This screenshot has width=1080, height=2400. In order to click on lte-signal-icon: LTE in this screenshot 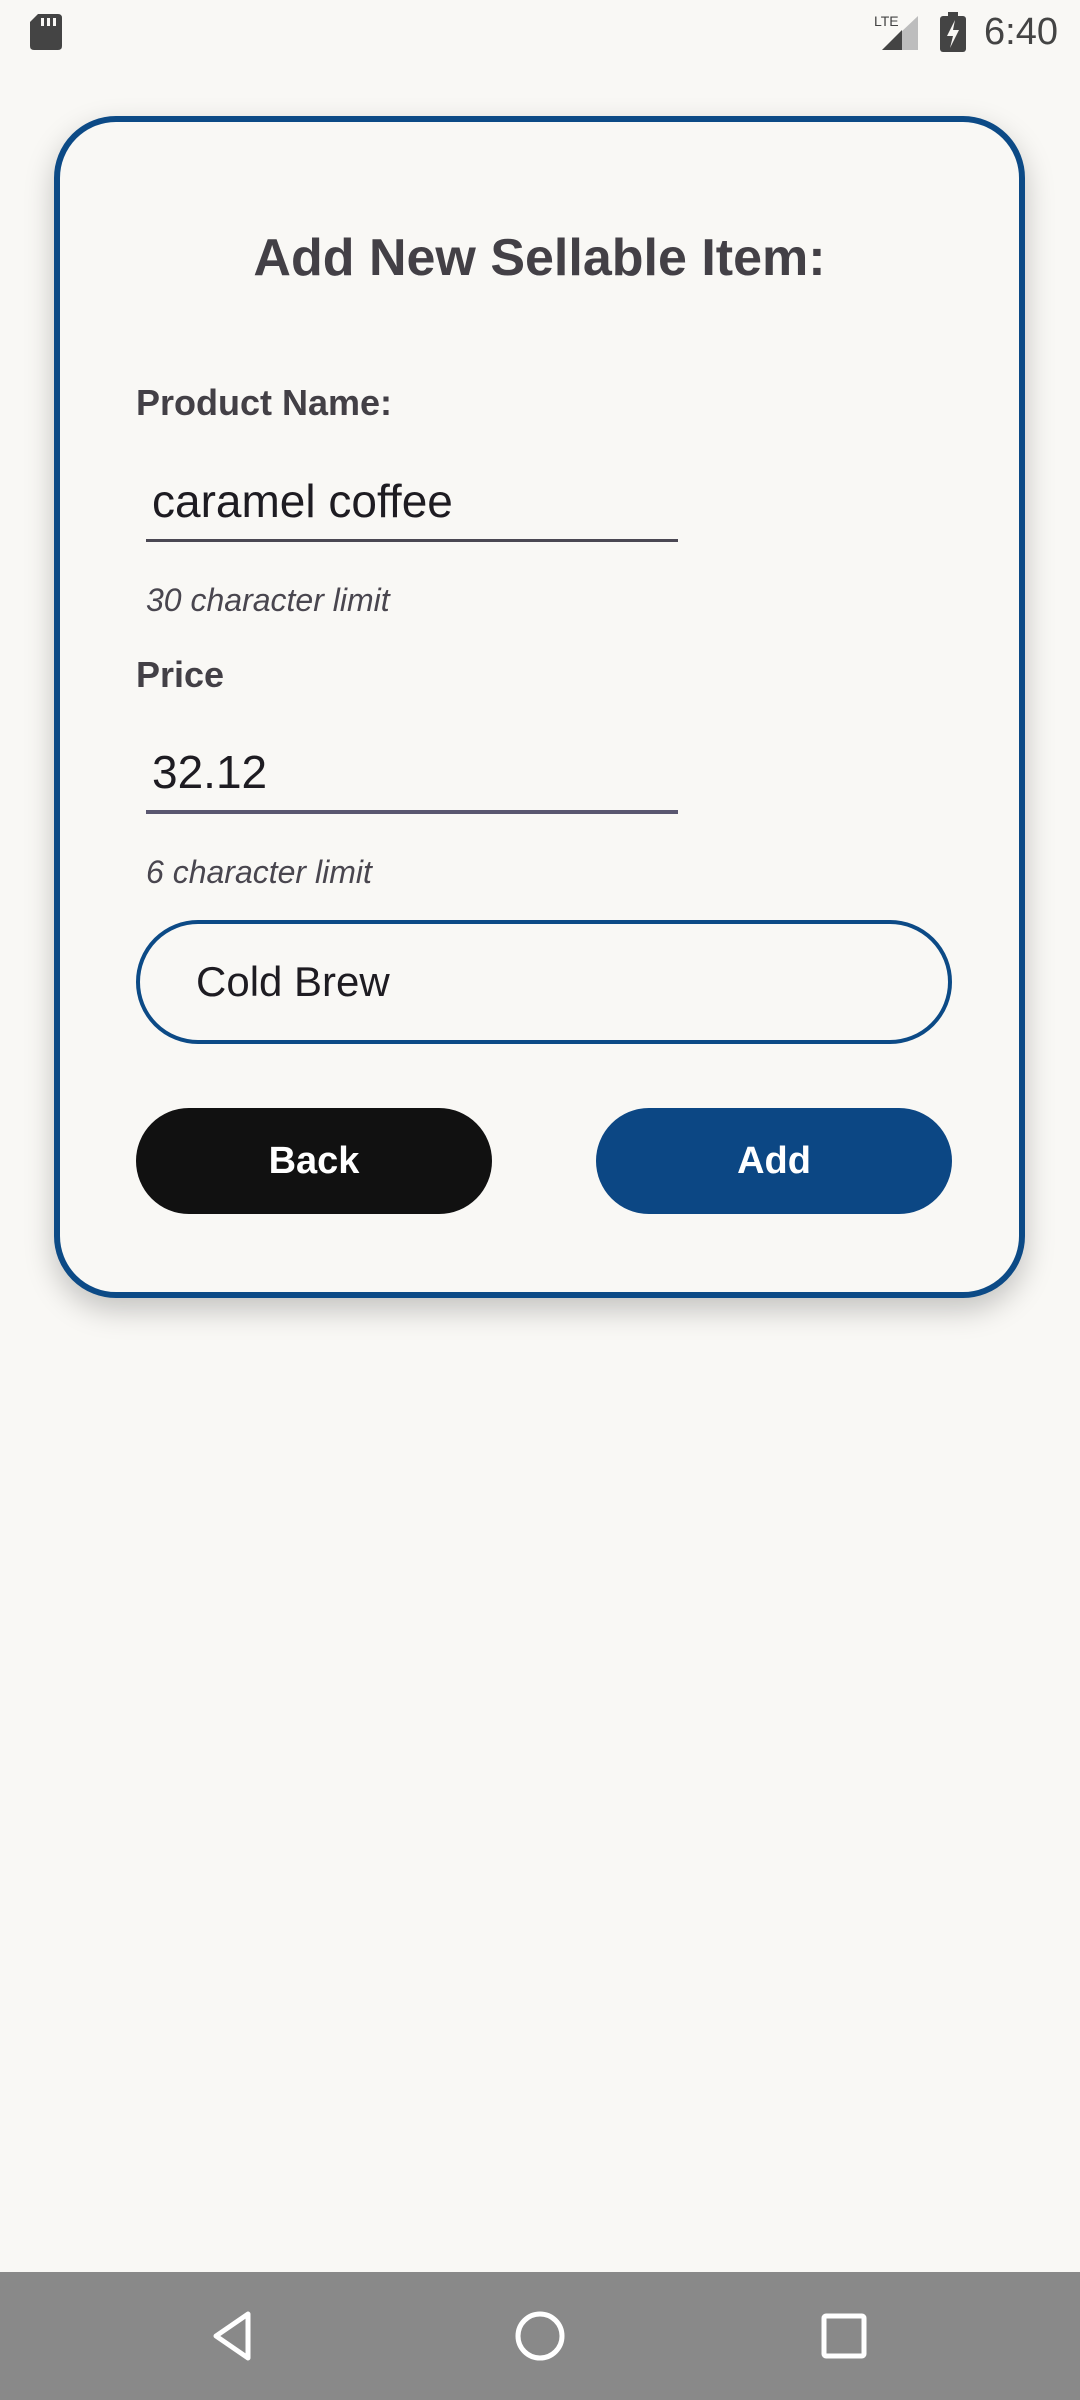, I will do `click(896, 31)`.